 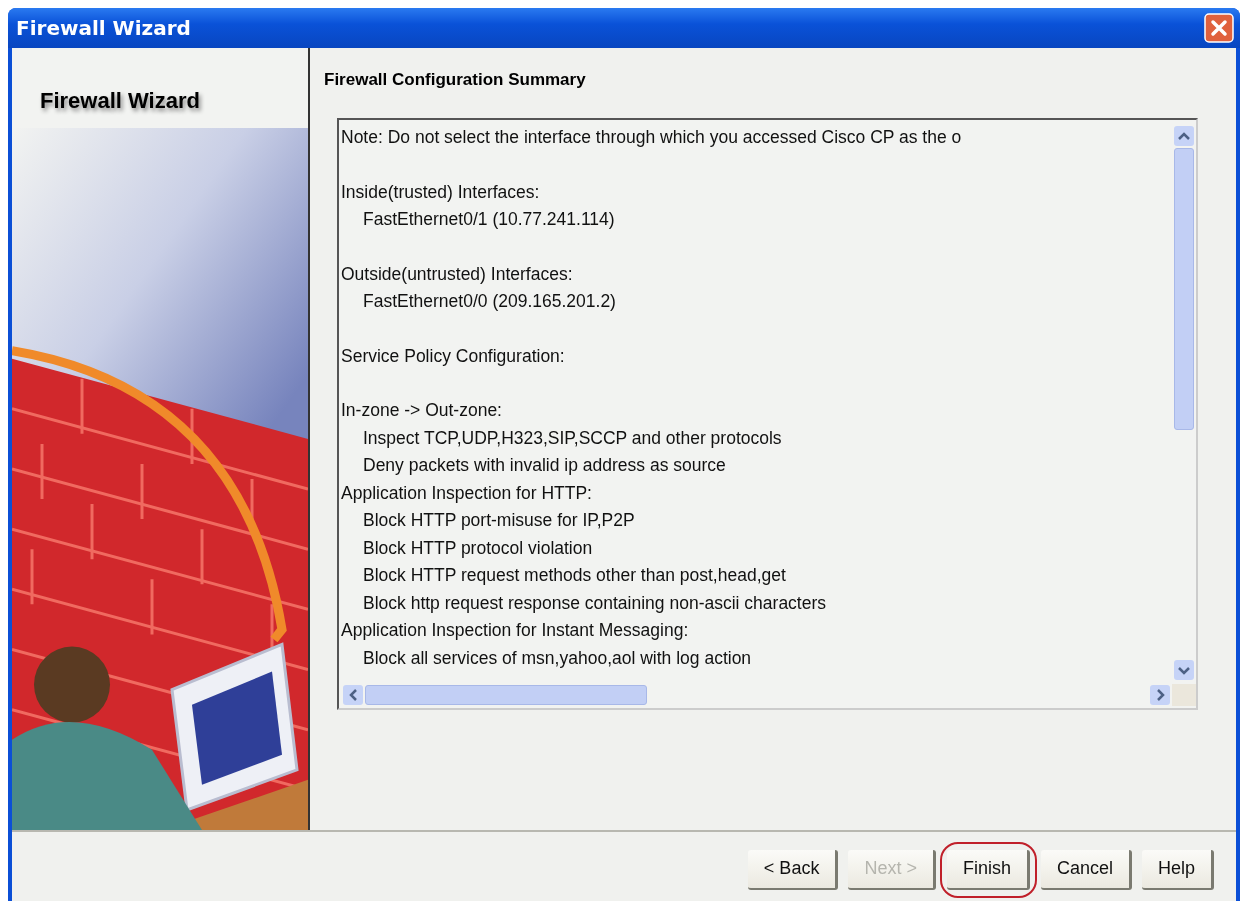 What do you see at coordinates (441, 192) in the screenshot?
I see `summary-line: Inside(trusted) Interfaces:` at bounding box center [441, 192].